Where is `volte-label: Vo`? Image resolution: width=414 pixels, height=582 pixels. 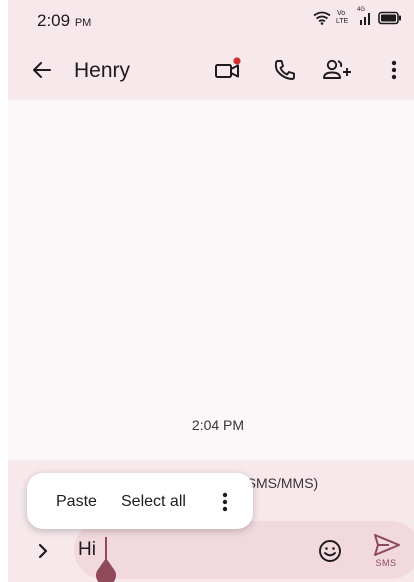 volte-label: Vo is located at coordinates (341, 13).